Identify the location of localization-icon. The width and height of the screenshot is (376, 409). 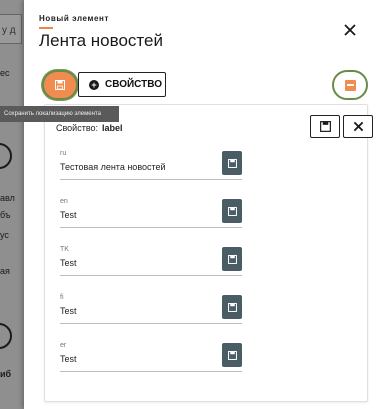
(350, 85).